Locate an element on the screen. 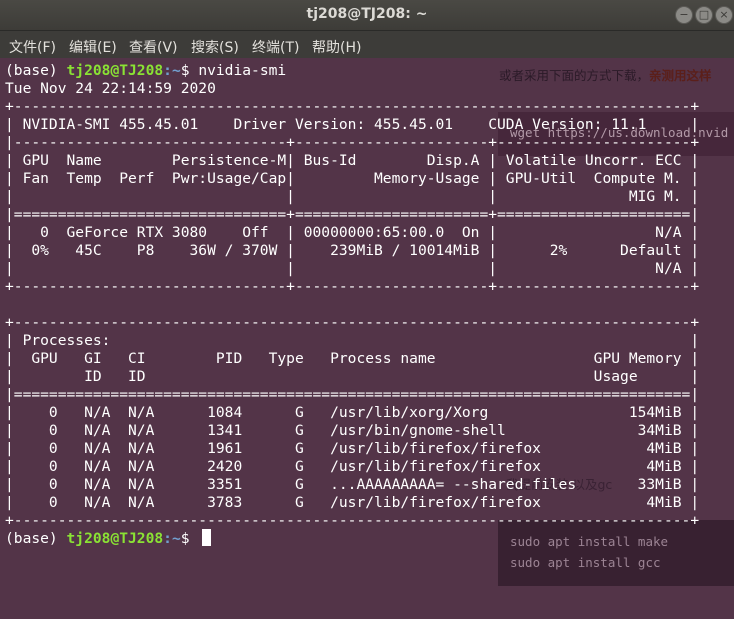  minimize-button: − is located at coordinates (684, 15).